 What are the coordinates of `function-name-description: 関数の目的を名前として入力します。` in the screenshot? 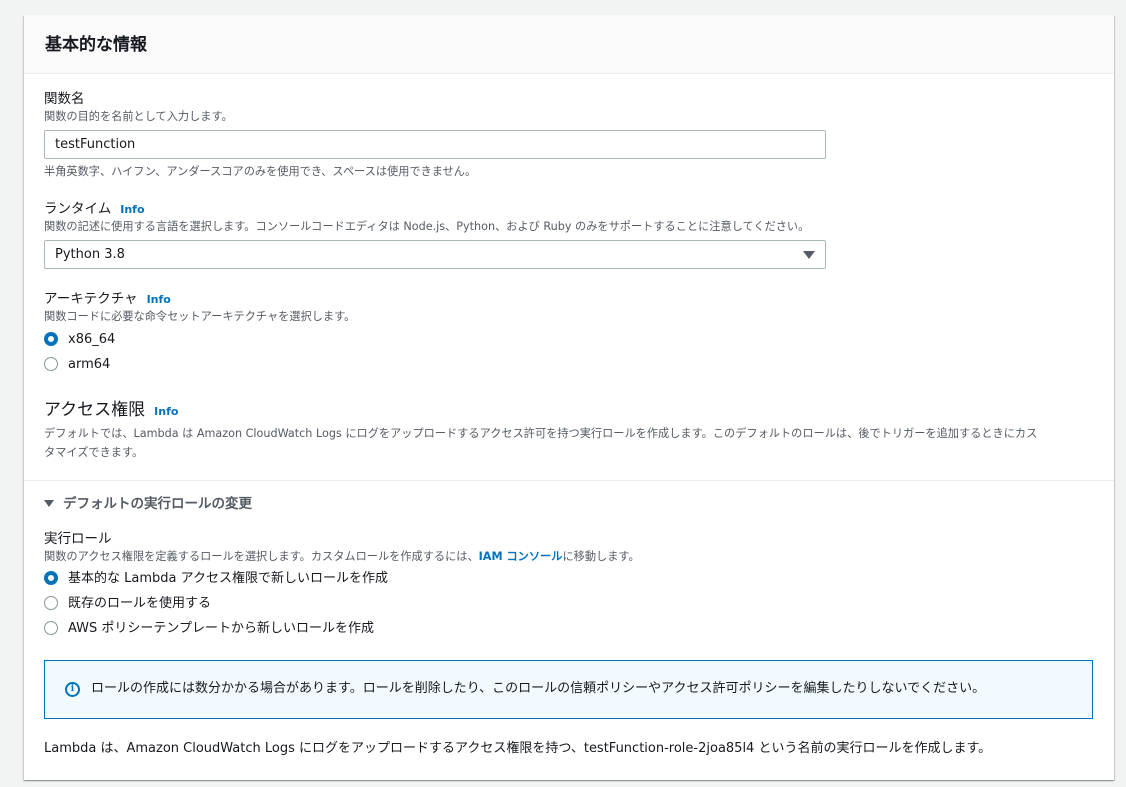 It's located at (138, 116).